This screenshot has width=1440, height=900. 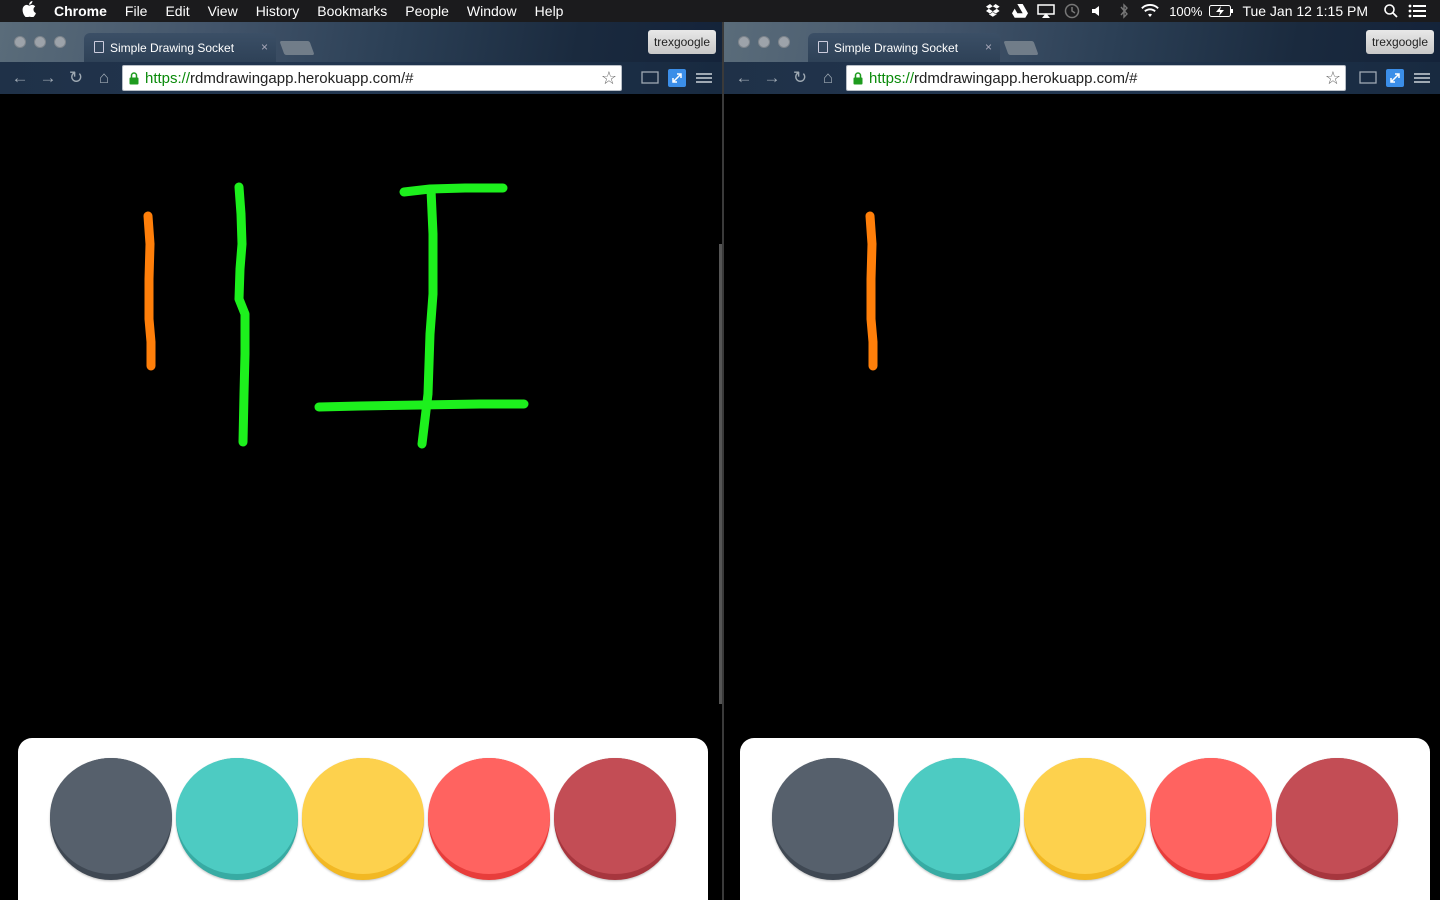 I want to click on notification-center-icon, so click(x=1417, y=11).